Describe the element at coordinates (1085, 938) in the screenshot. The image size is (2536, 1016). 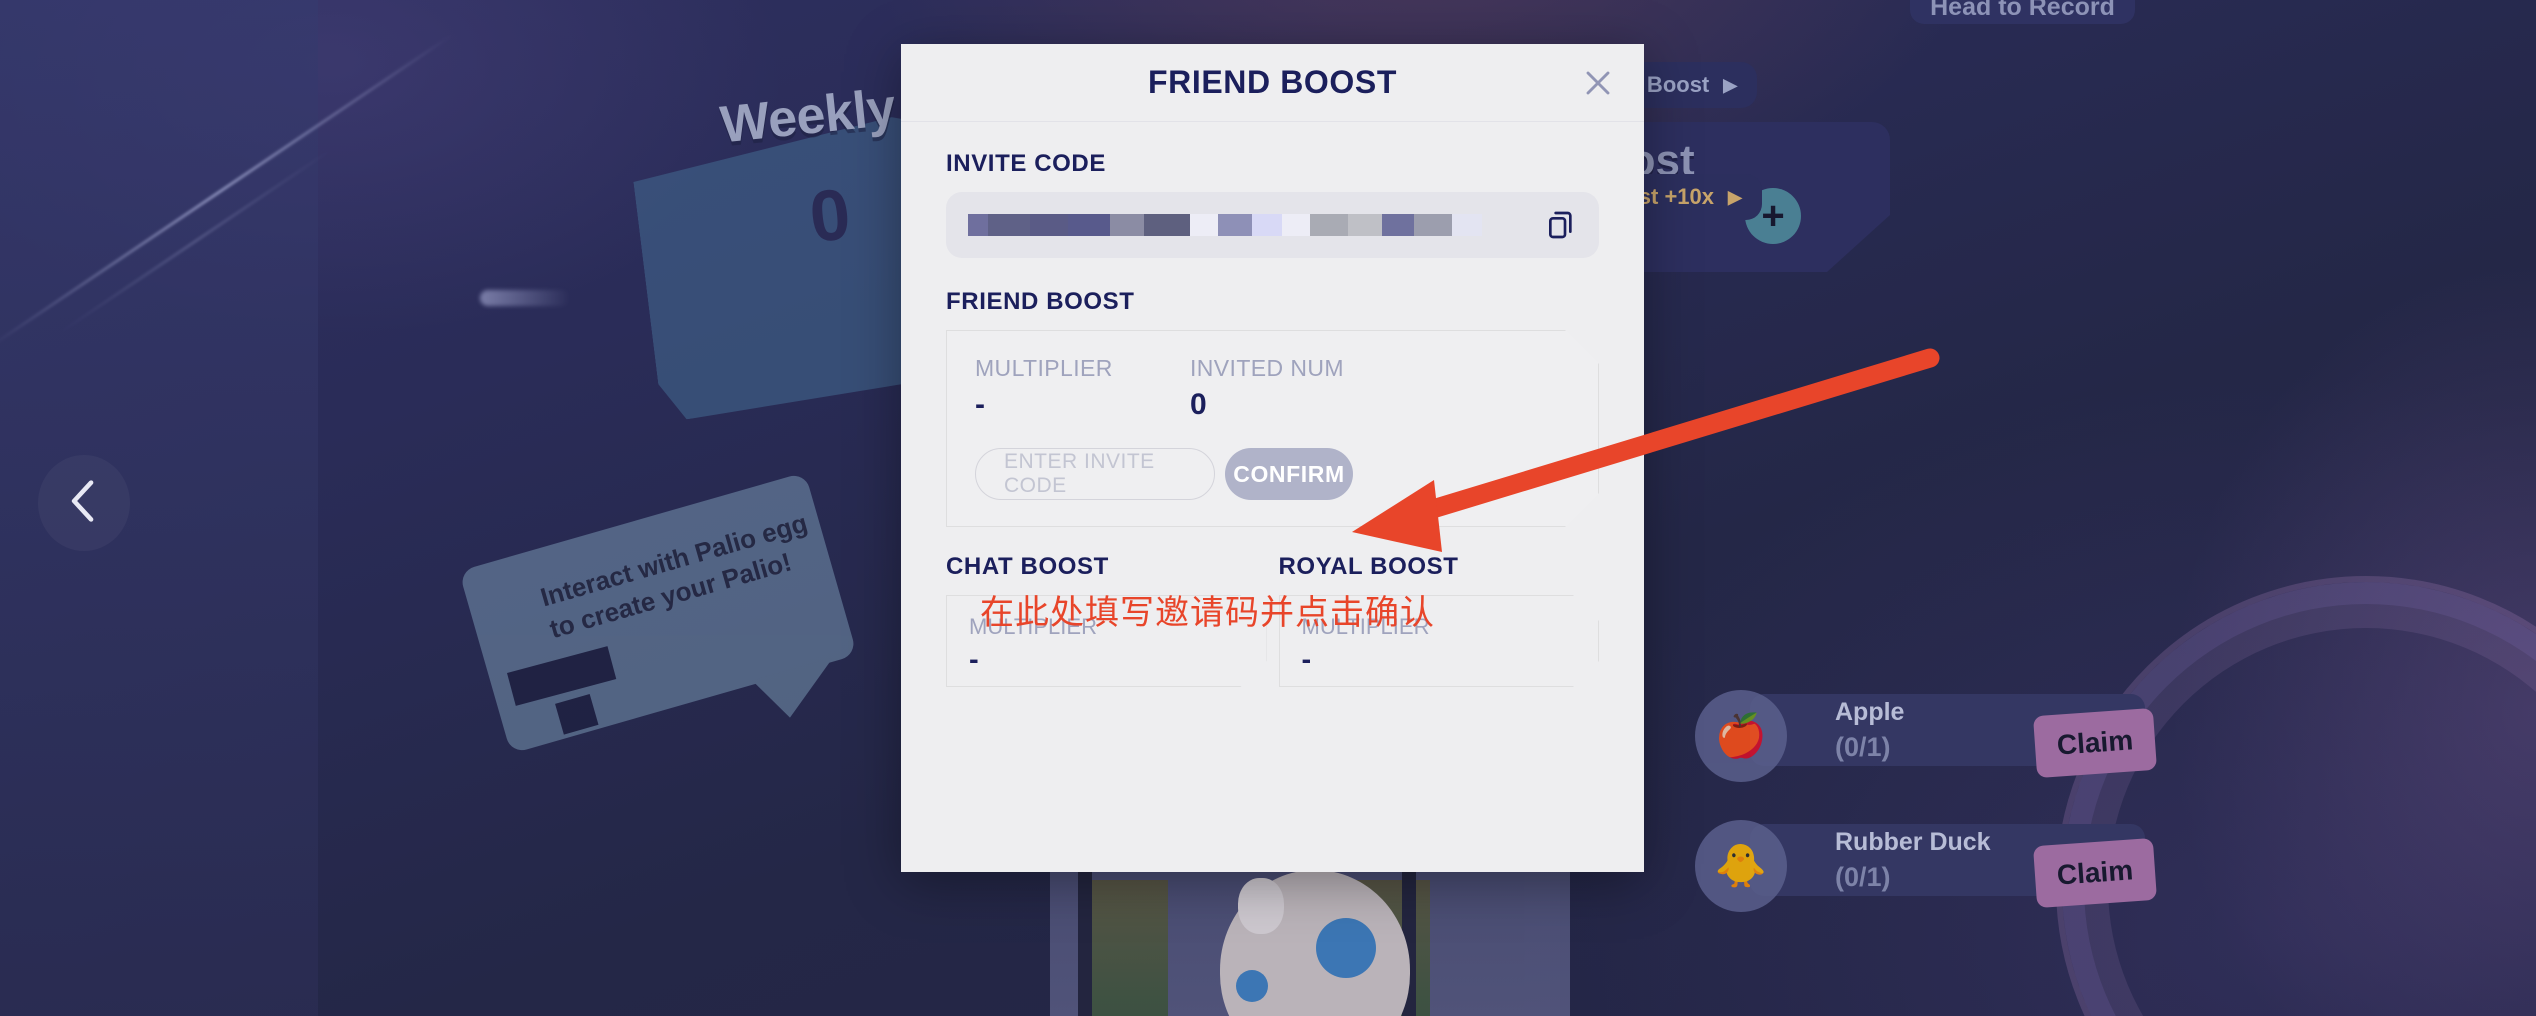
I see `scene-wall-left` at that location.